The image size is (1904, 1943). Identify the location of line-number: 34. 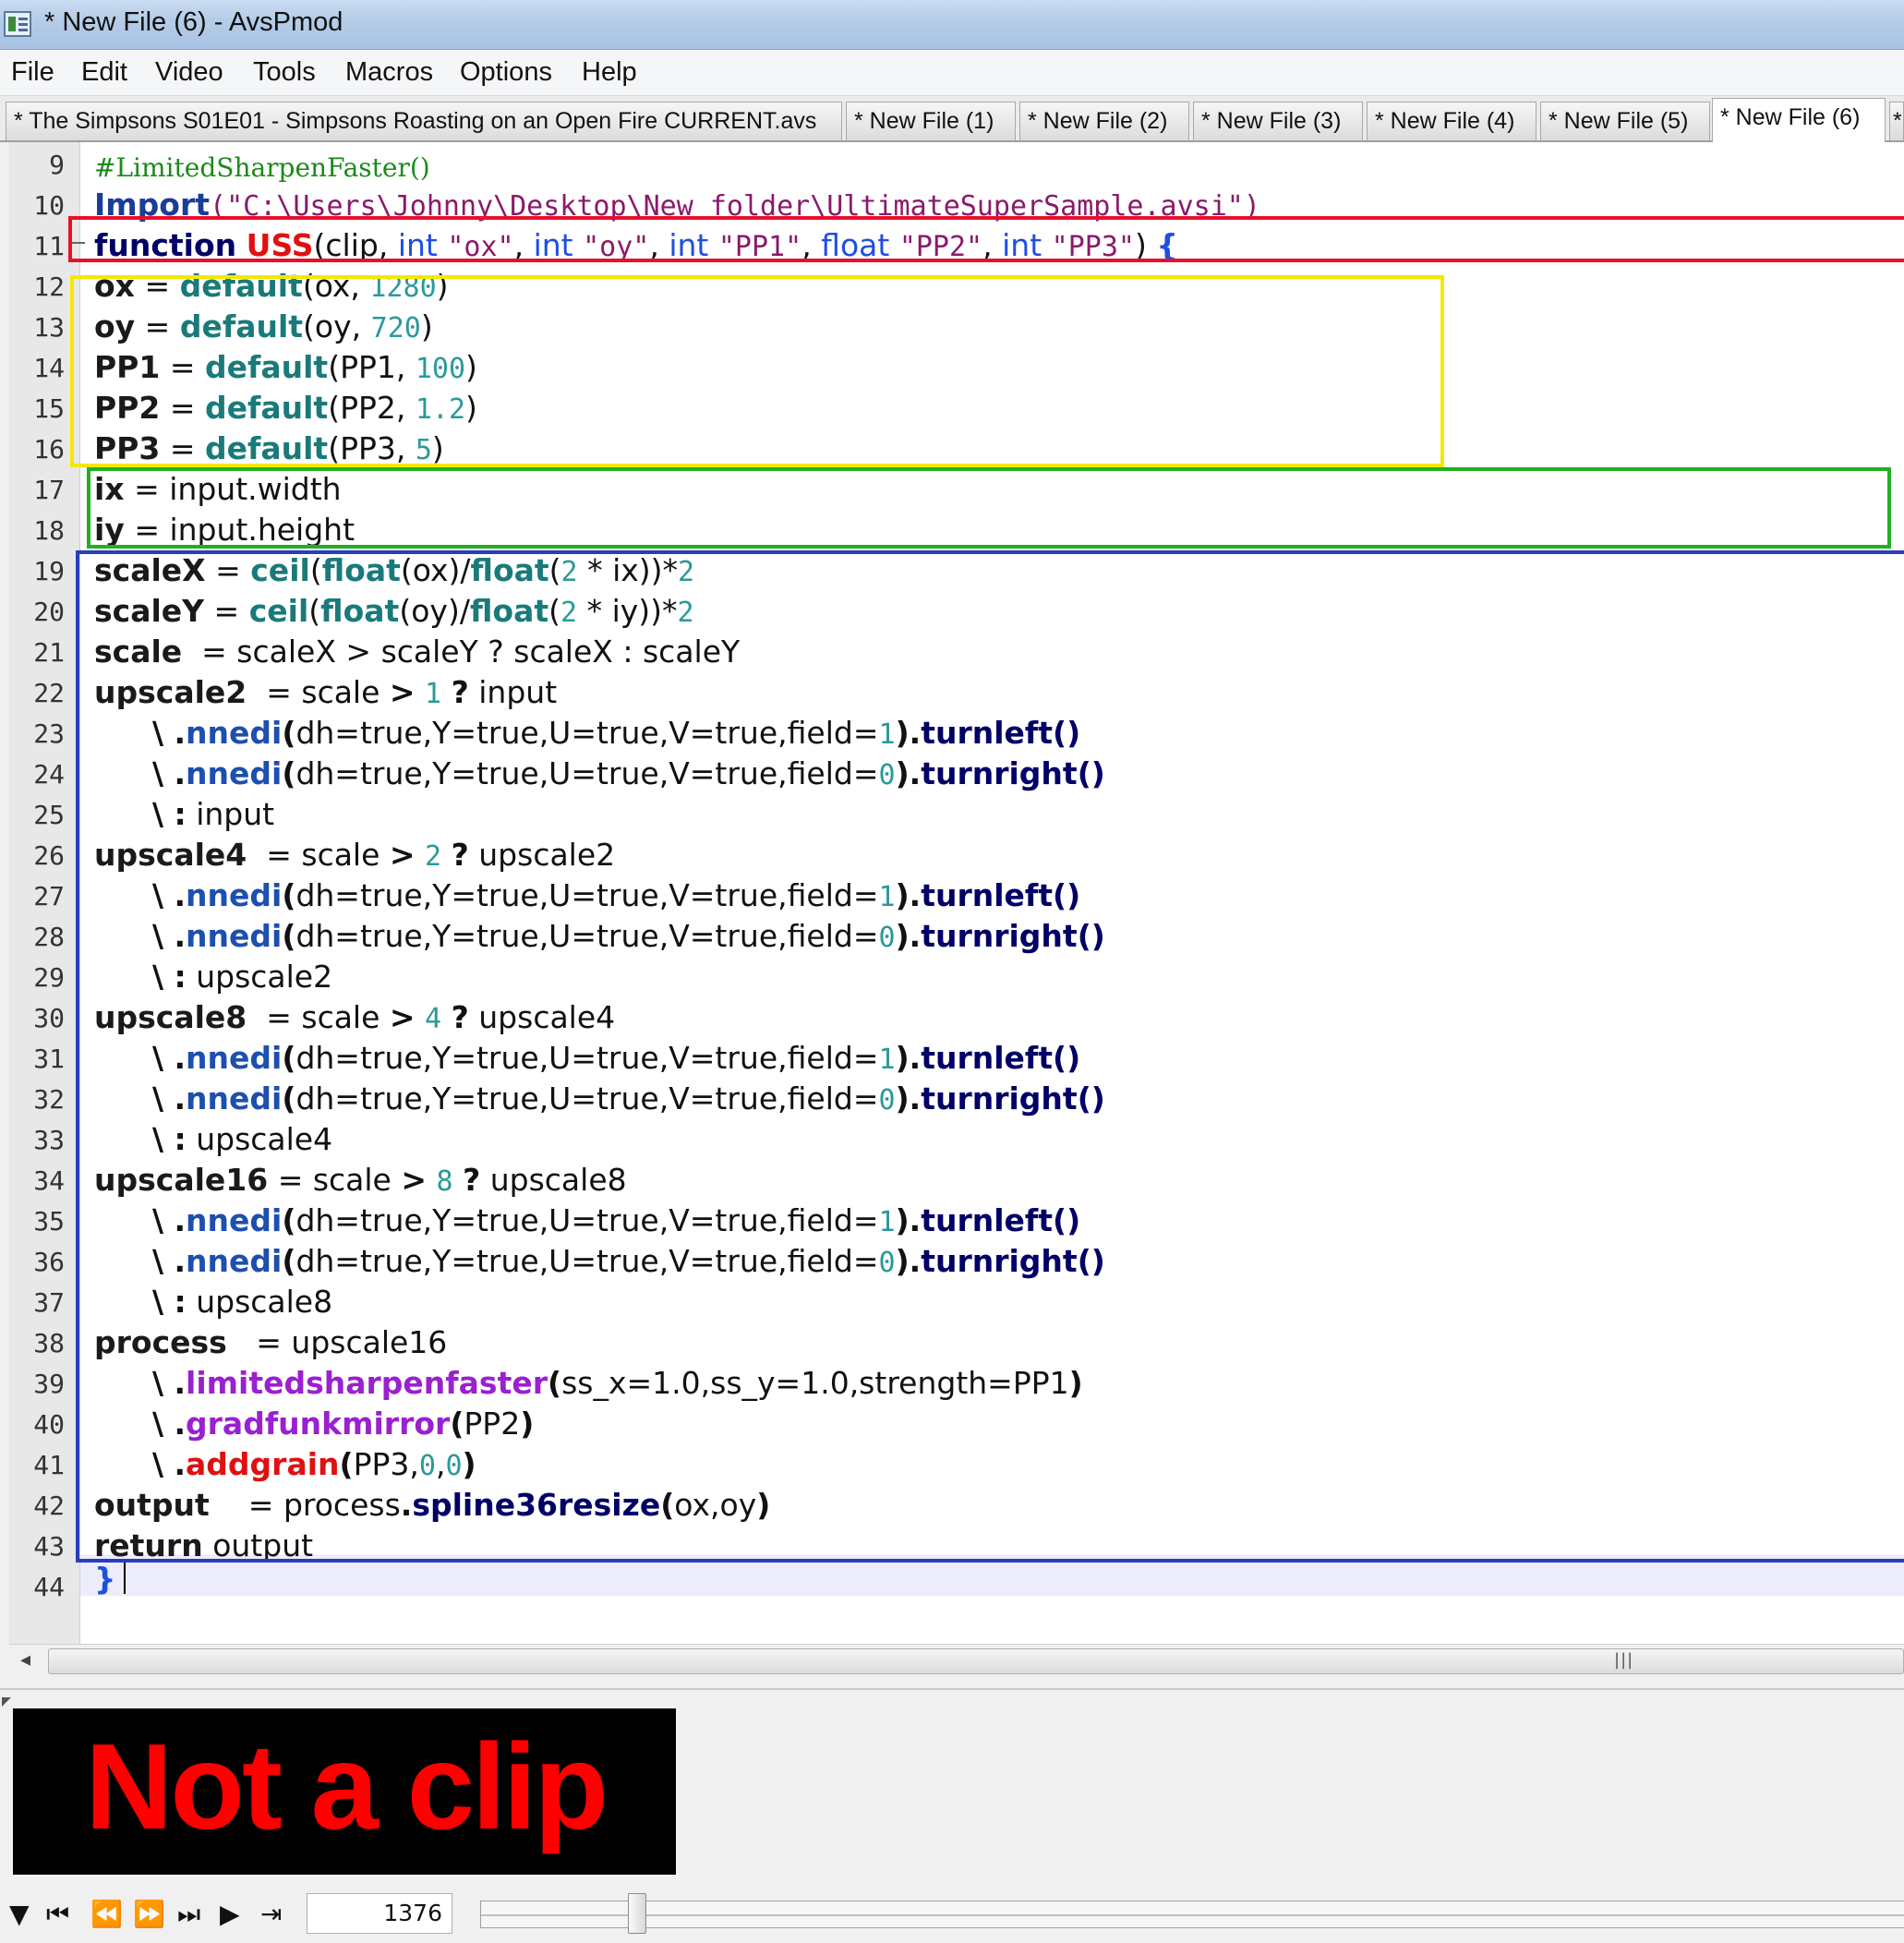
(49, 1181).